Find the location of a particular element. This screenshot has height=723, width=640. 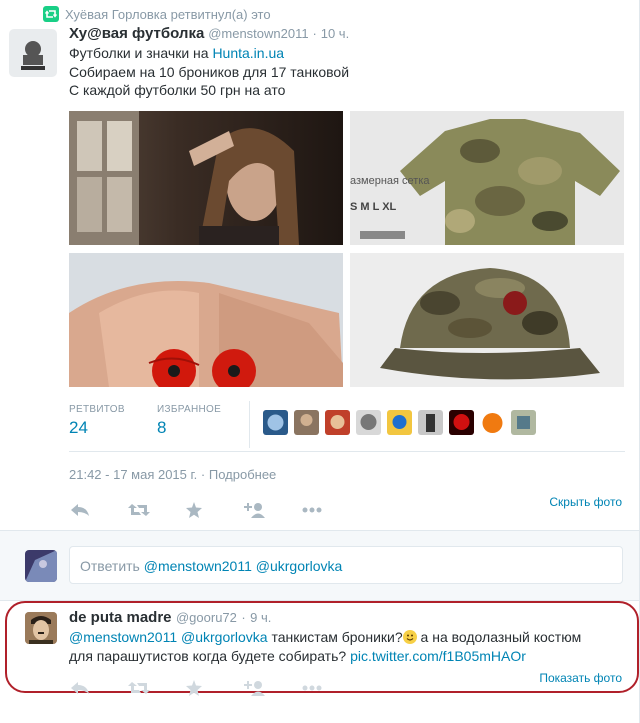

retweets-stat: РЕТВИТОВ 24 is located at coordinates (97, 421).